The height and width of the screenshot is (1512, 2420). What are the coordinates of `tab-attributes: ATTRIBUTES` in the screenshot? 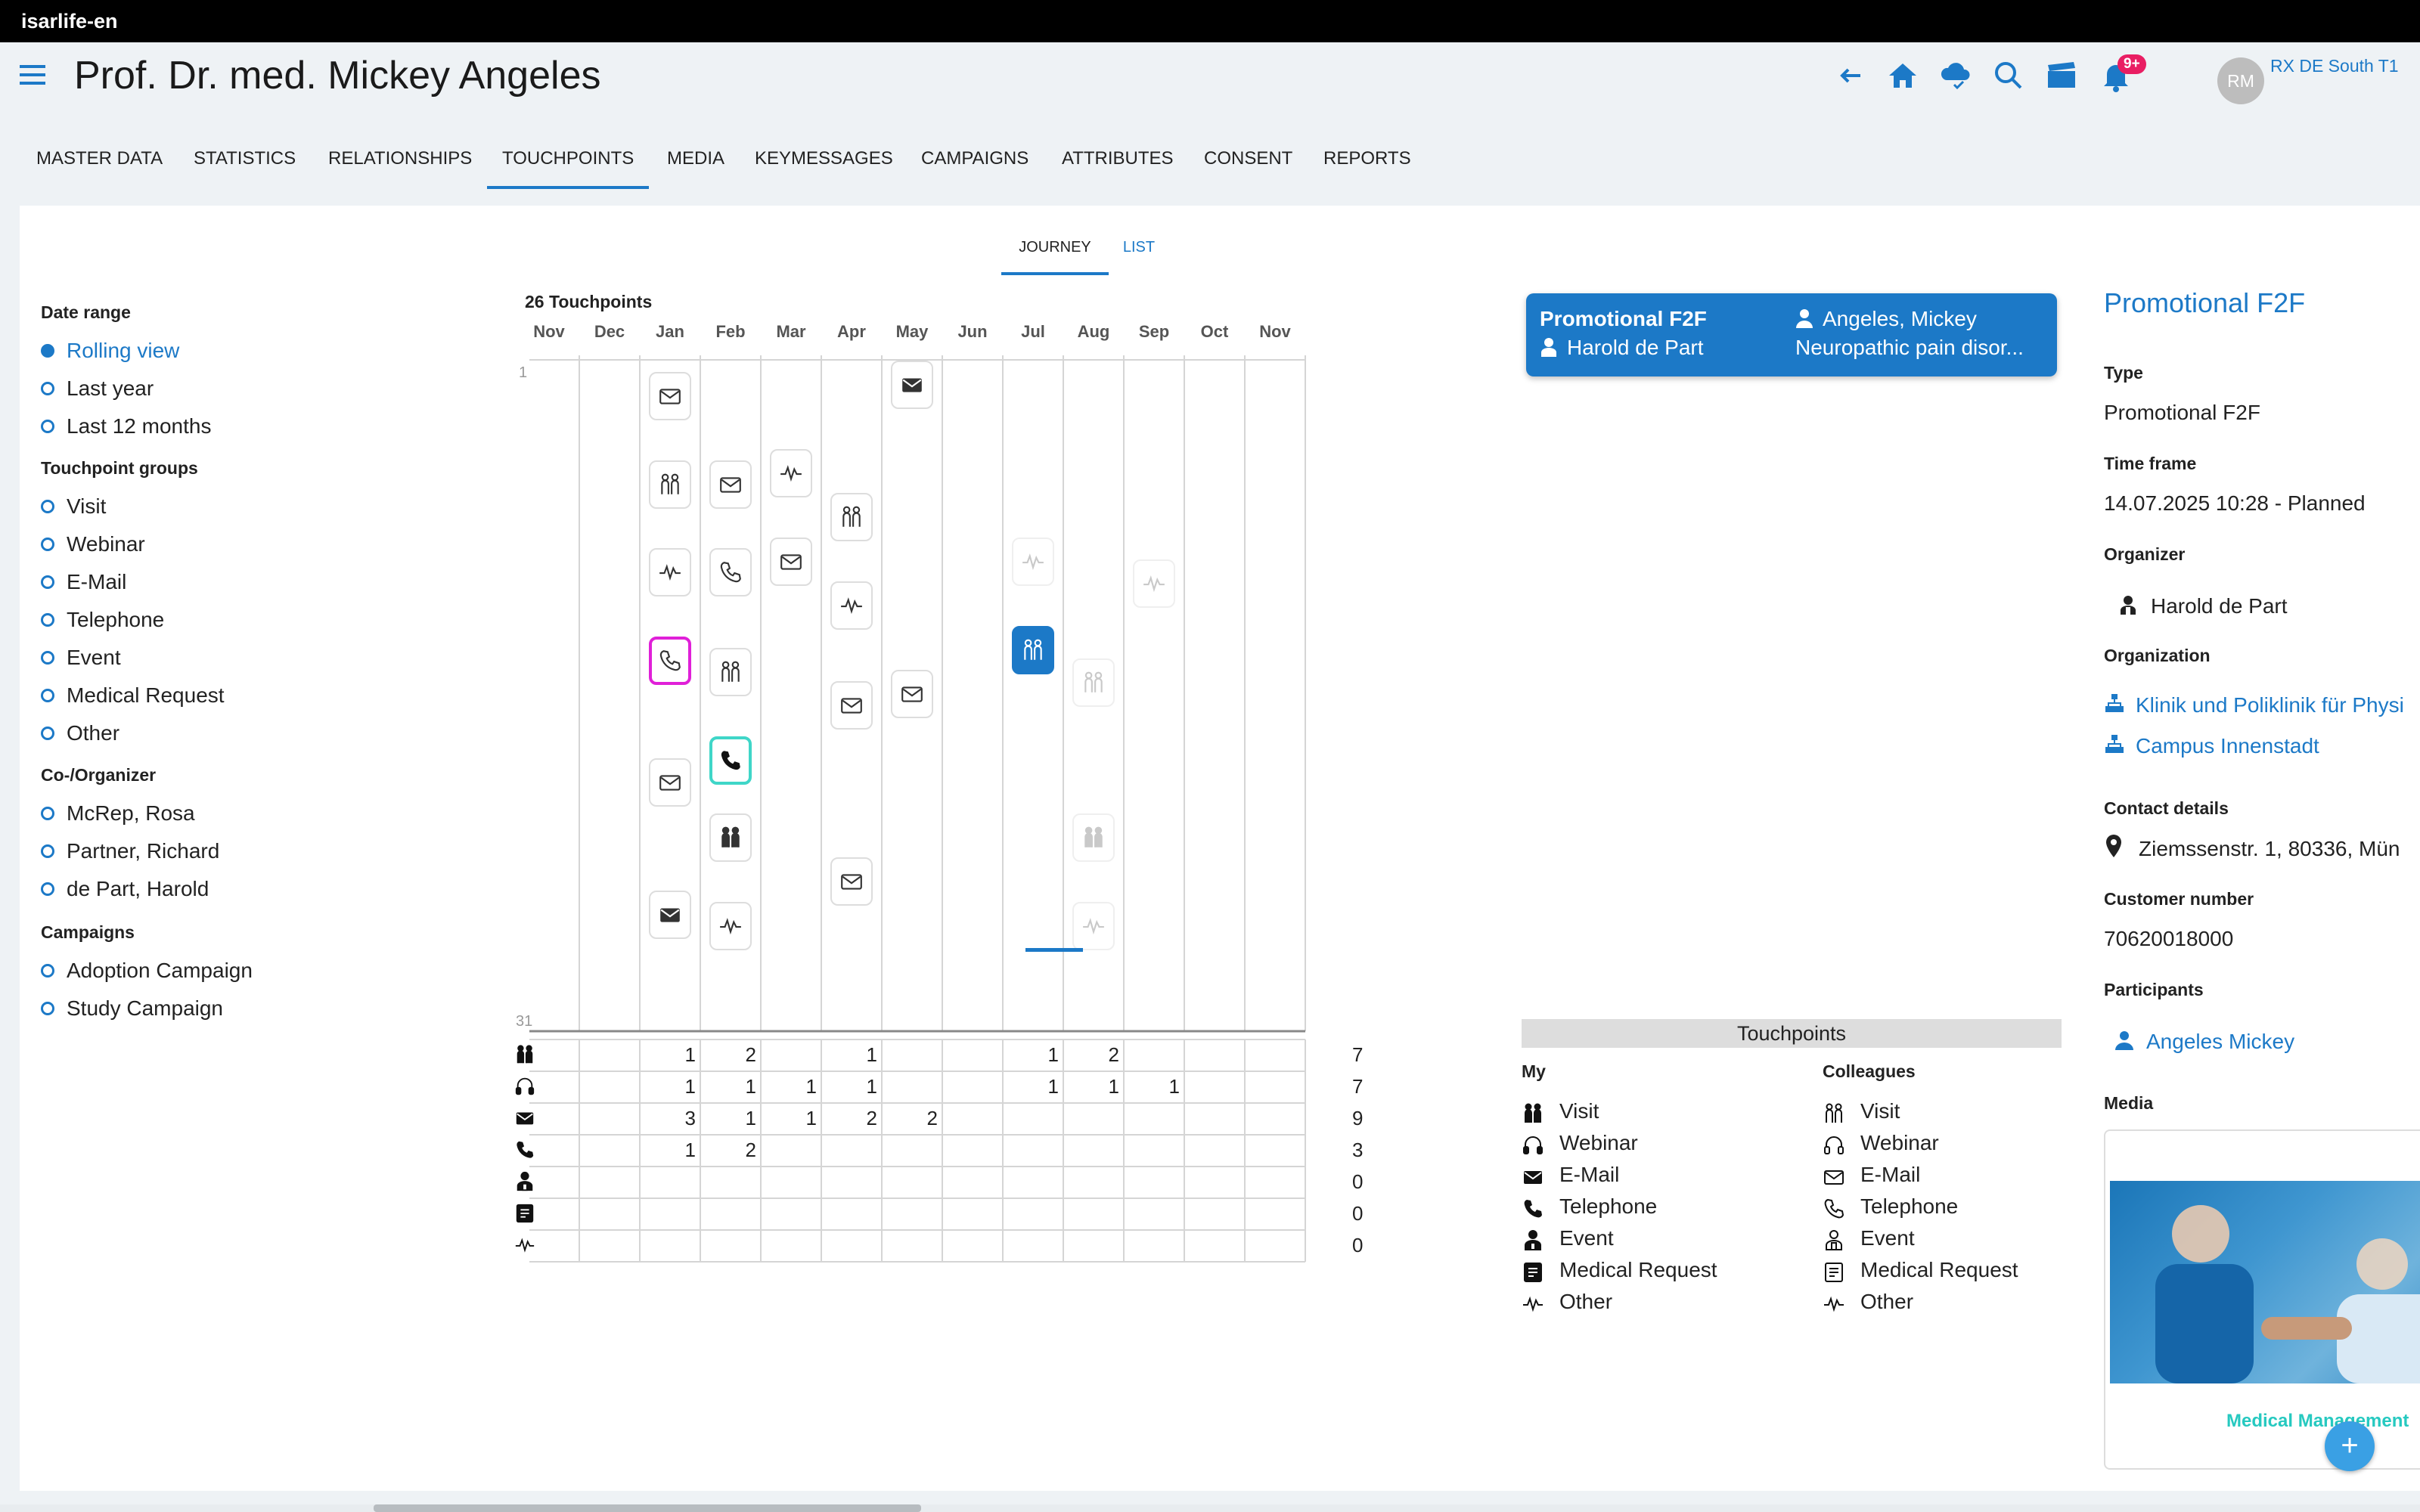 It's located at (1118, 162).